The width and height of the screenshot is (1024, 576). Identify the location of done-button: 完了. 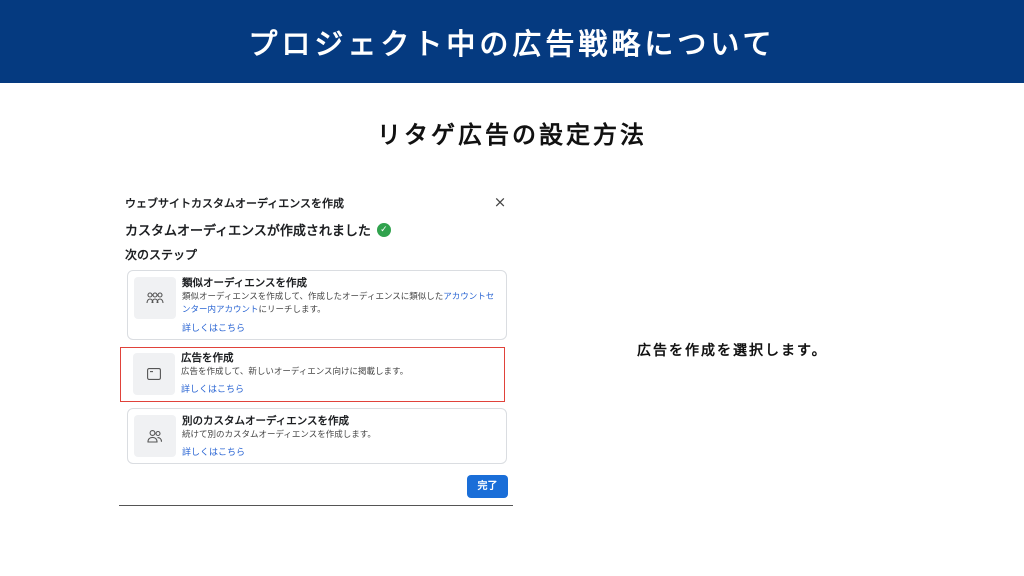
(487, 486).